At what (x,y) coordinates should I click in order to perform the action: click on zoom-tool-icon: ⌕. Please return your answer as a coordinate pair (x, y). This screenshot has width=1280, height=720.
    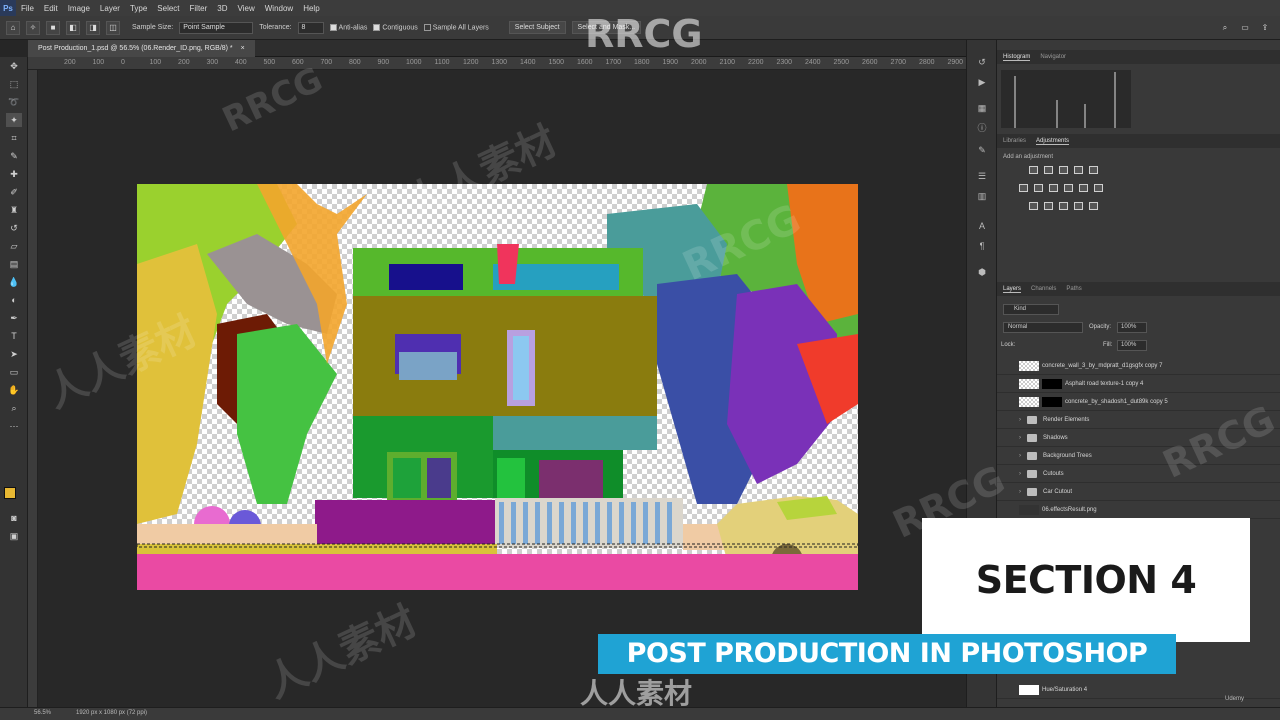
    Looking at the image, I should click on (14, 408).